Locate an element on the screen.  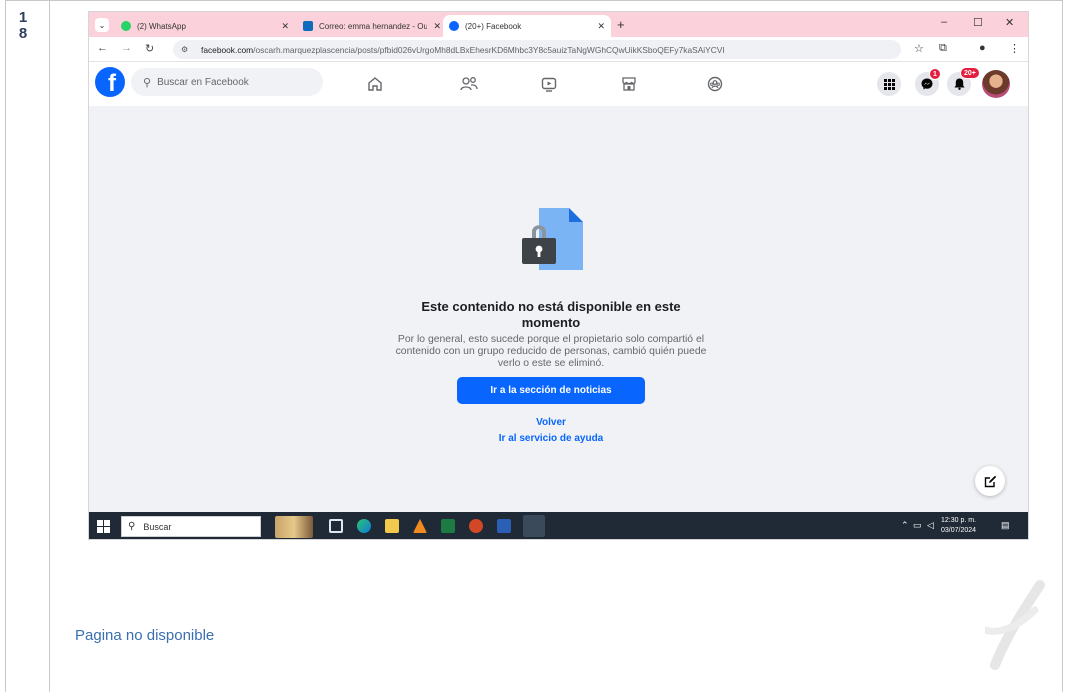
figure-caption: Pagina no disponible is located at coordinates (145, 635).